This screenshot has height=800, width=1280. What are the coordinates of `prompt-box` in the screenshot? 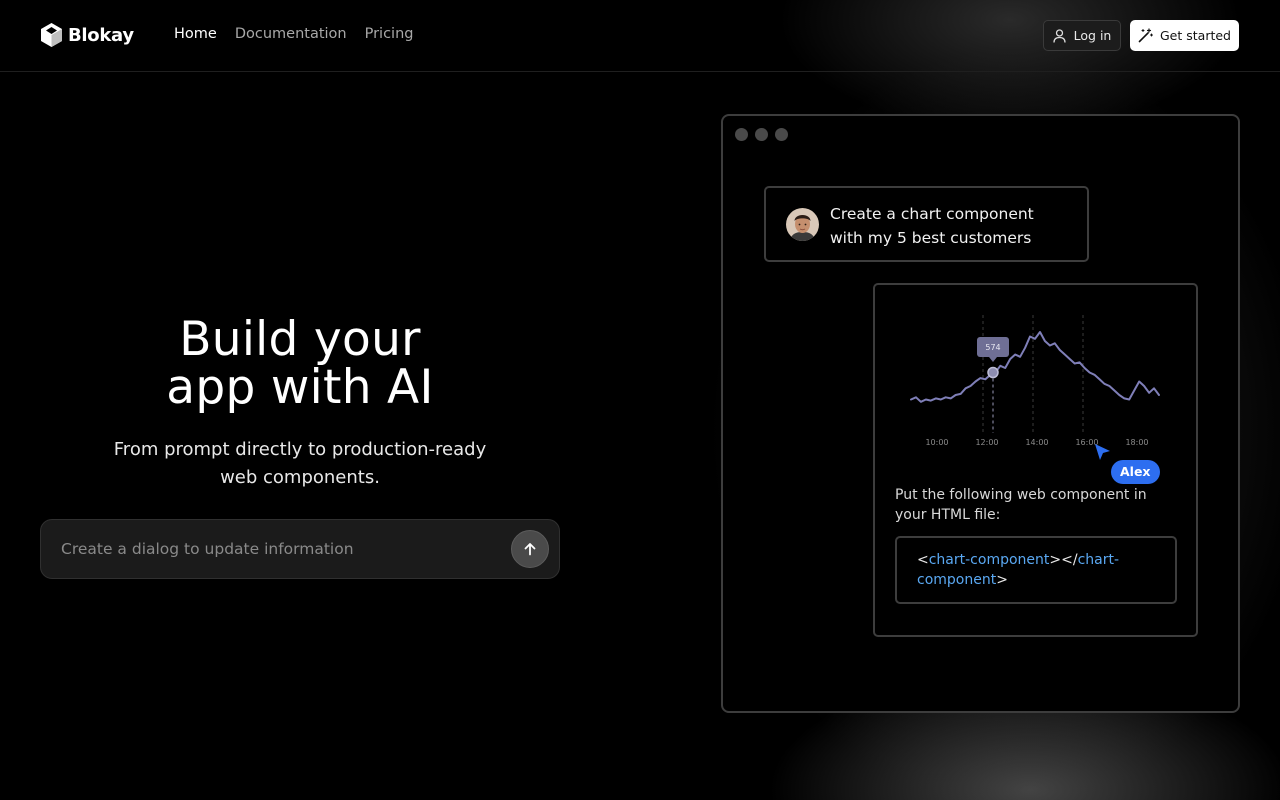 It's located at (300, 549).